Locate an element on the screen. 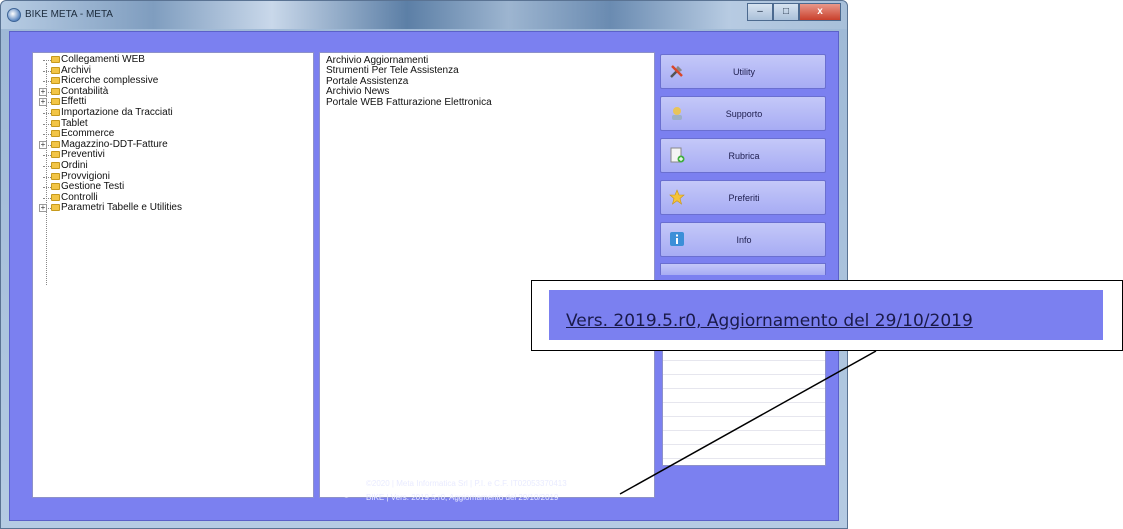 This screenshot has width=1123, height=529. callout-leader-line is located at coordinates (748, 422).